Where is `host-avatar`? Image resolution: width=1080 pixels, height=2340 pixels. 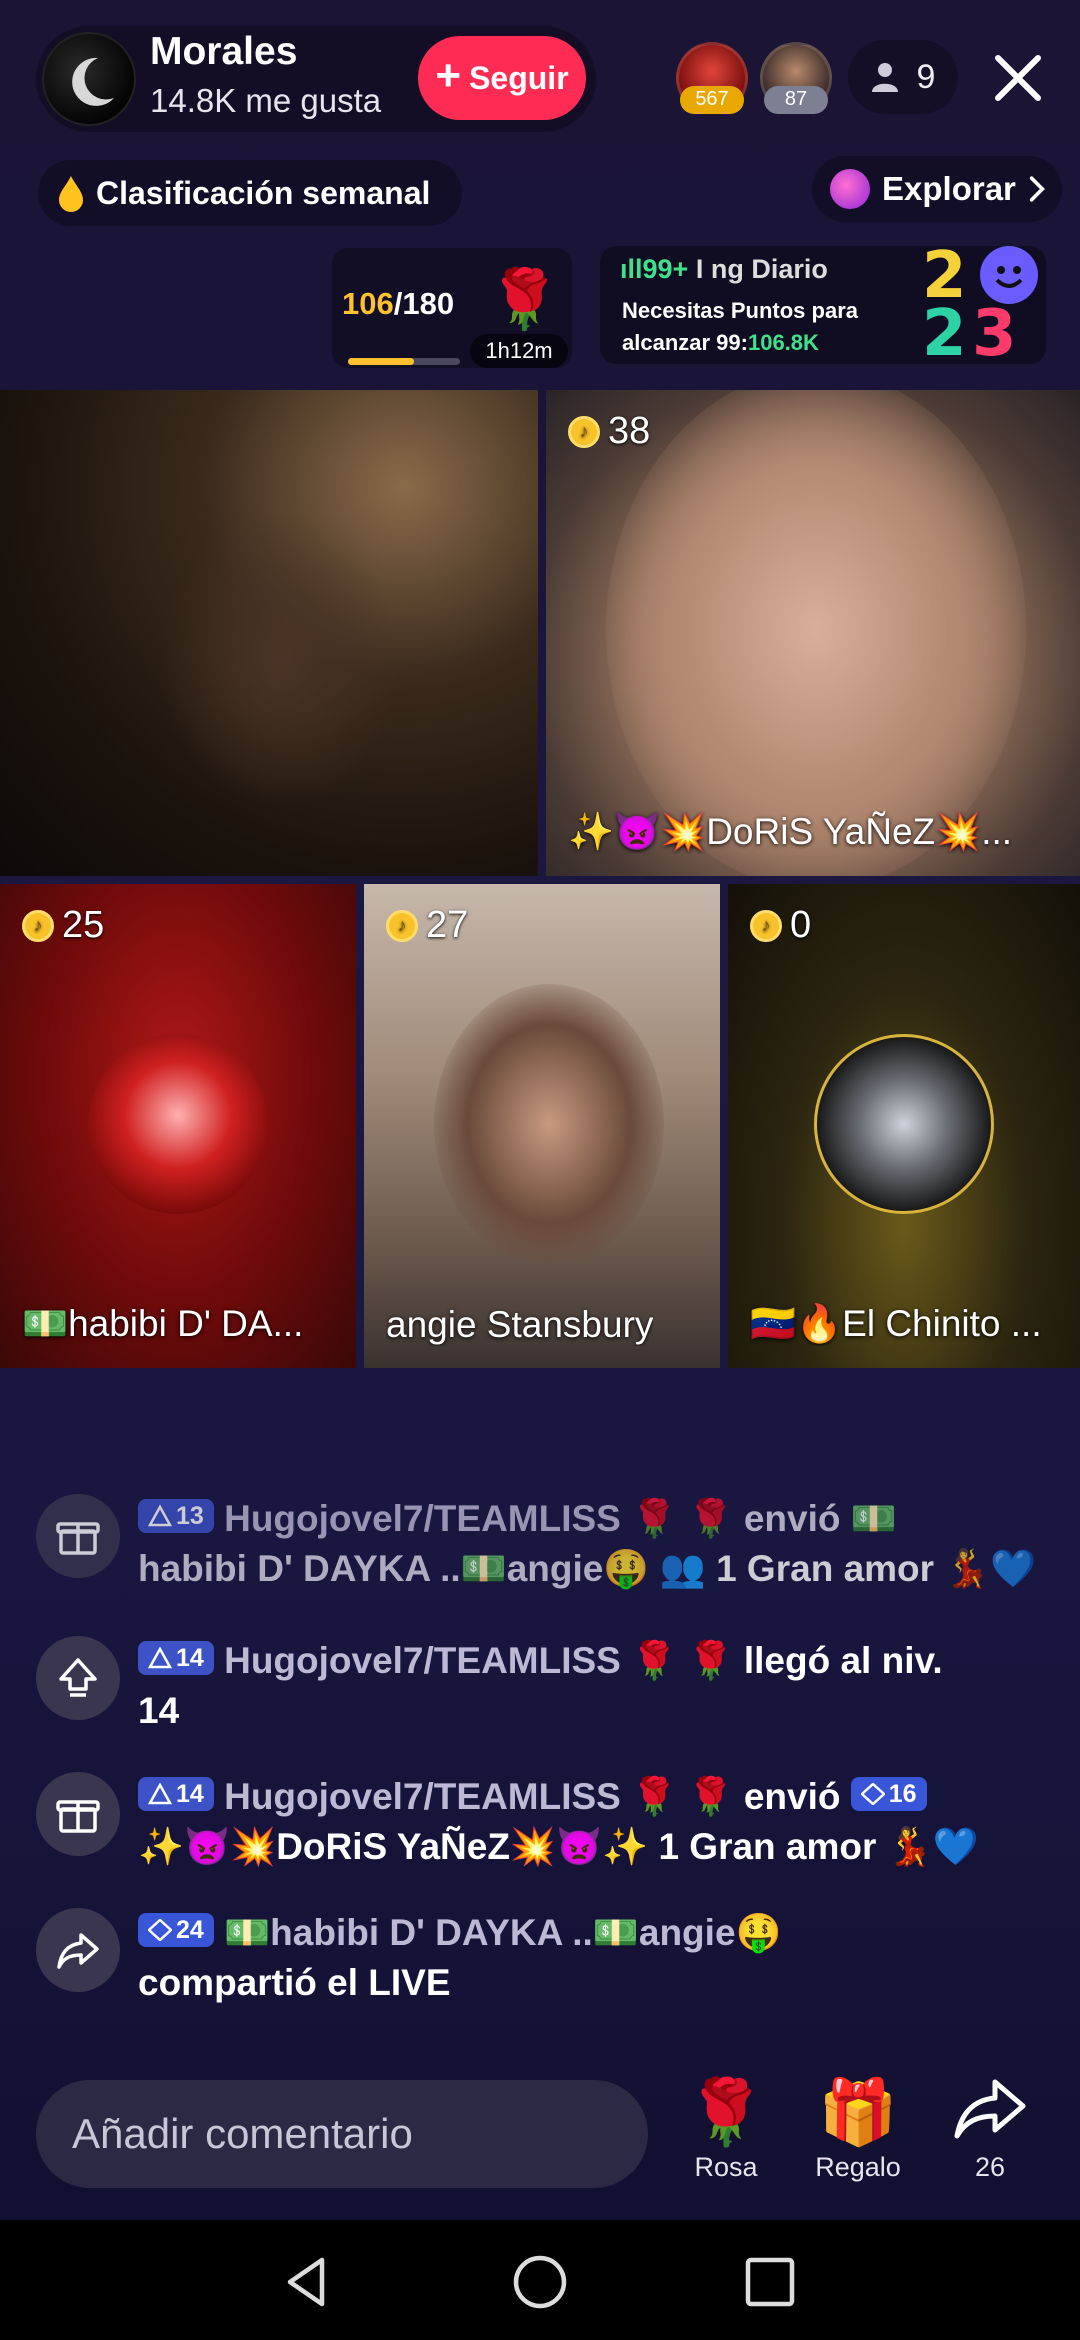
host-avatar is located at coordinates (89, 79).